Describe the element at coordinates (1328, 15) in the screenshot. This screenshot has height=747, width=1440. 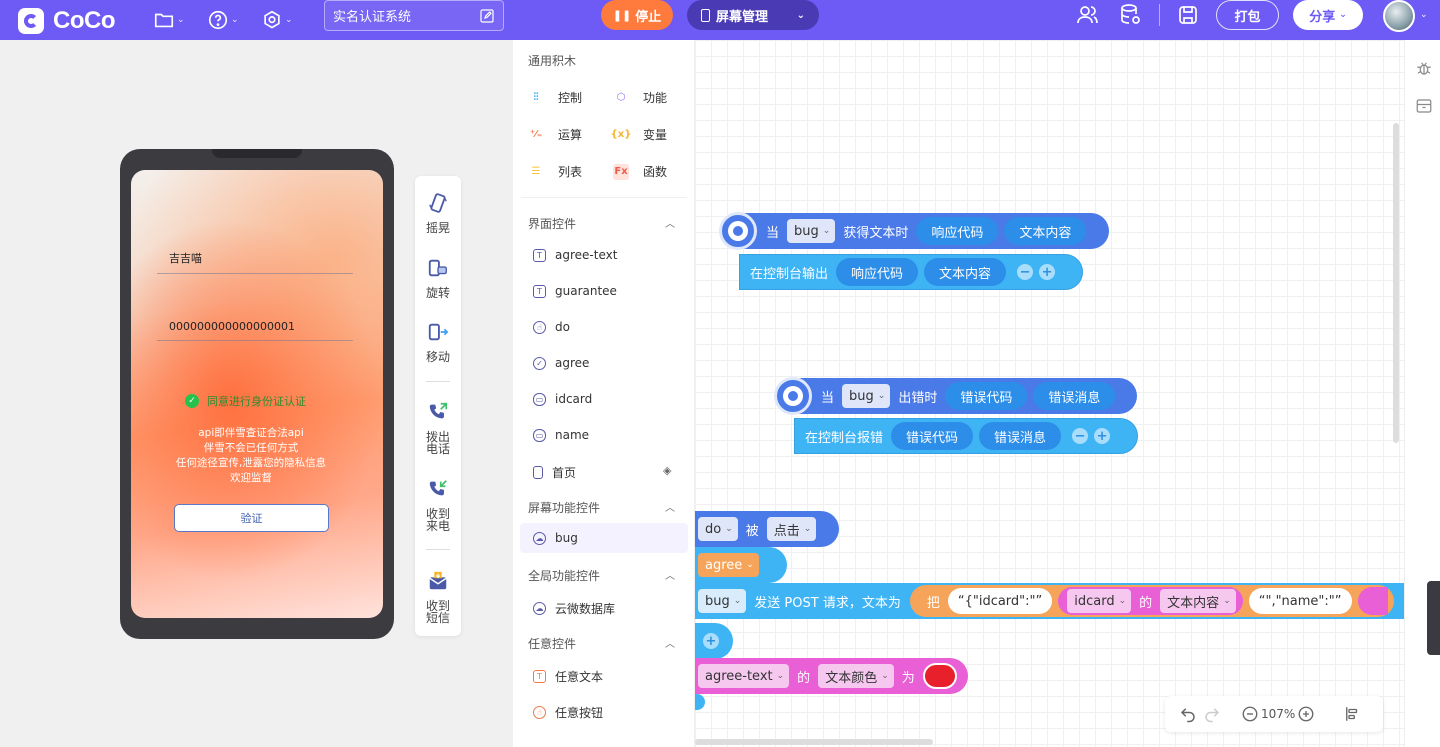
I see `share-button: 分享 ⌄` at that location.